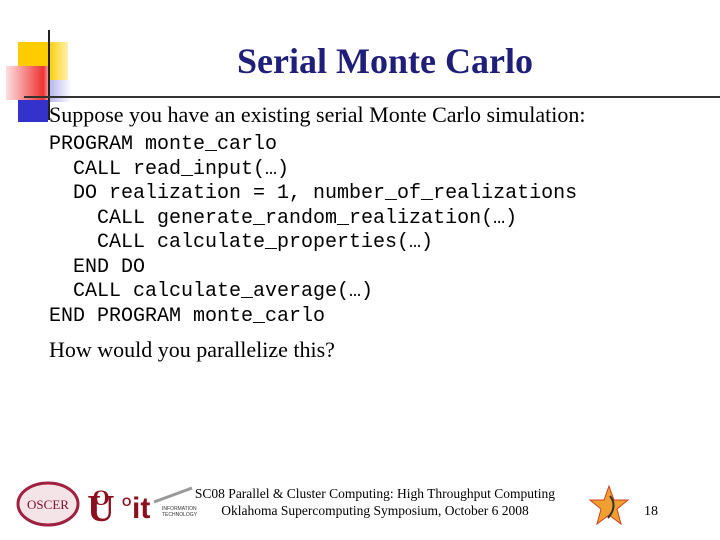 This screenshot has height=540, width=720. Describe the element at coordinates (192, 349) in the screenshot. I see `question-text: How would you parallelize this?` at that location.